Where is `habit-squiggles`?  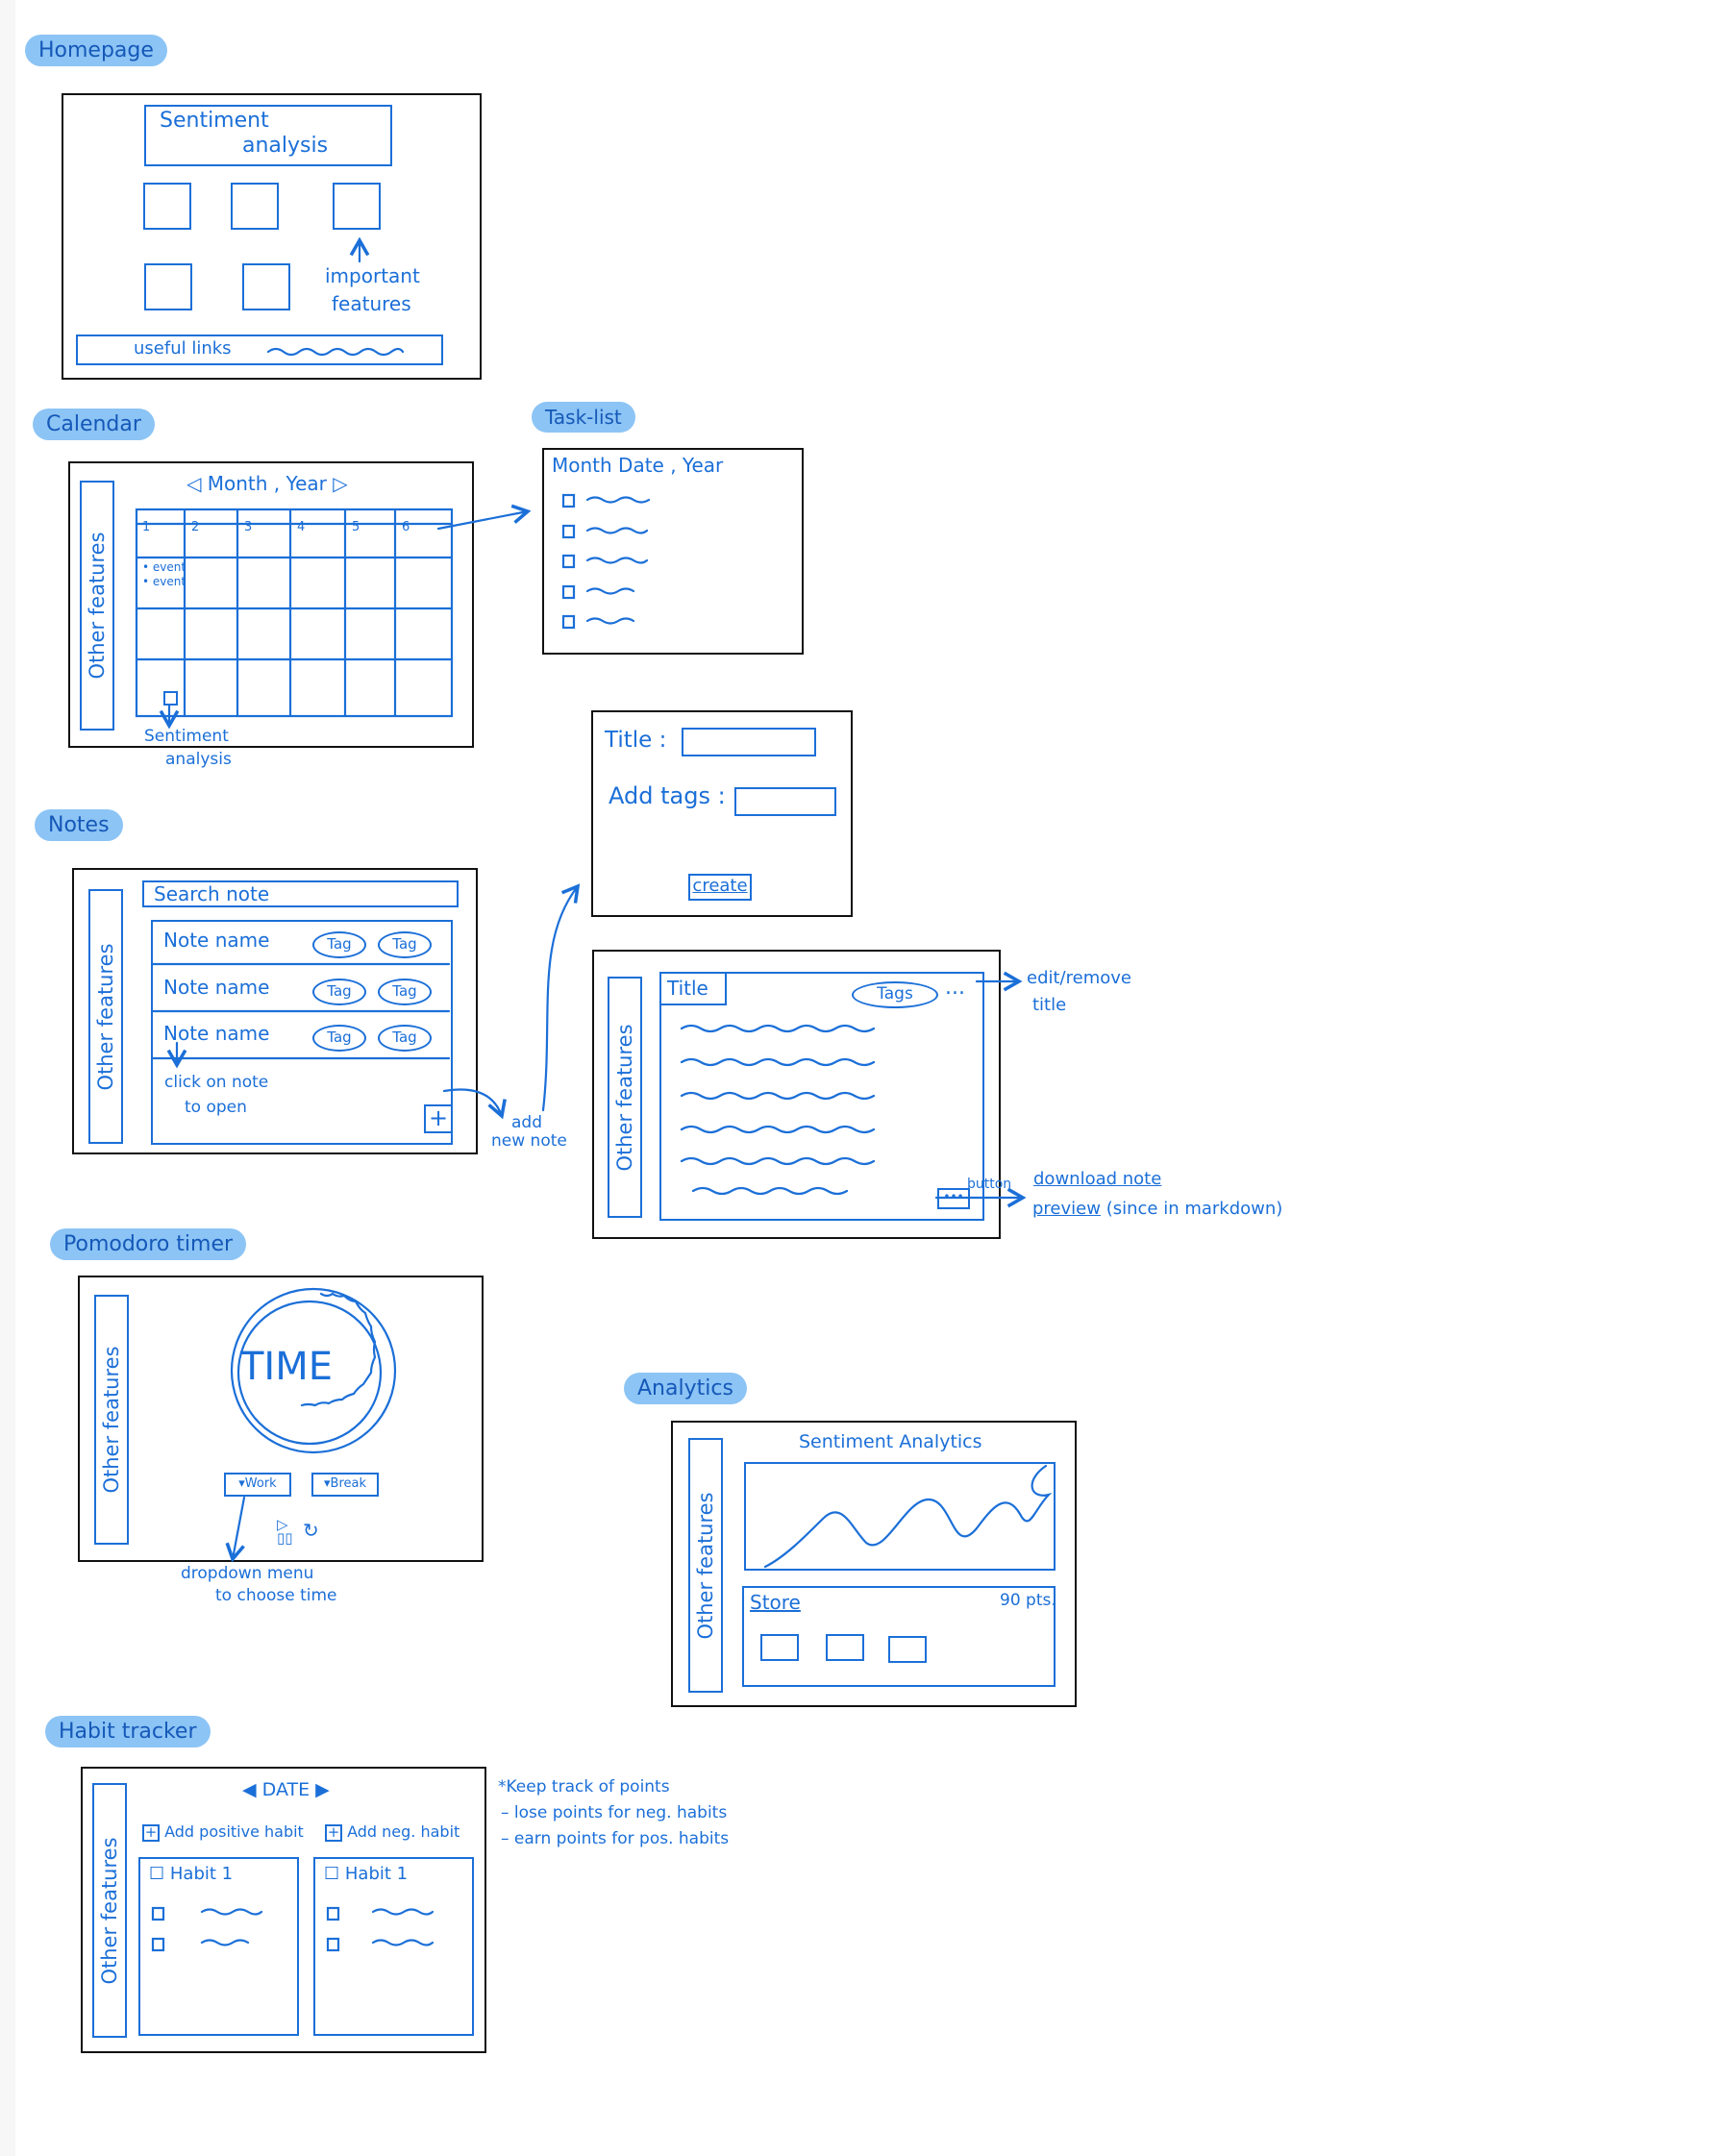 habit-squiggles is located at coordinates (317, 1927).